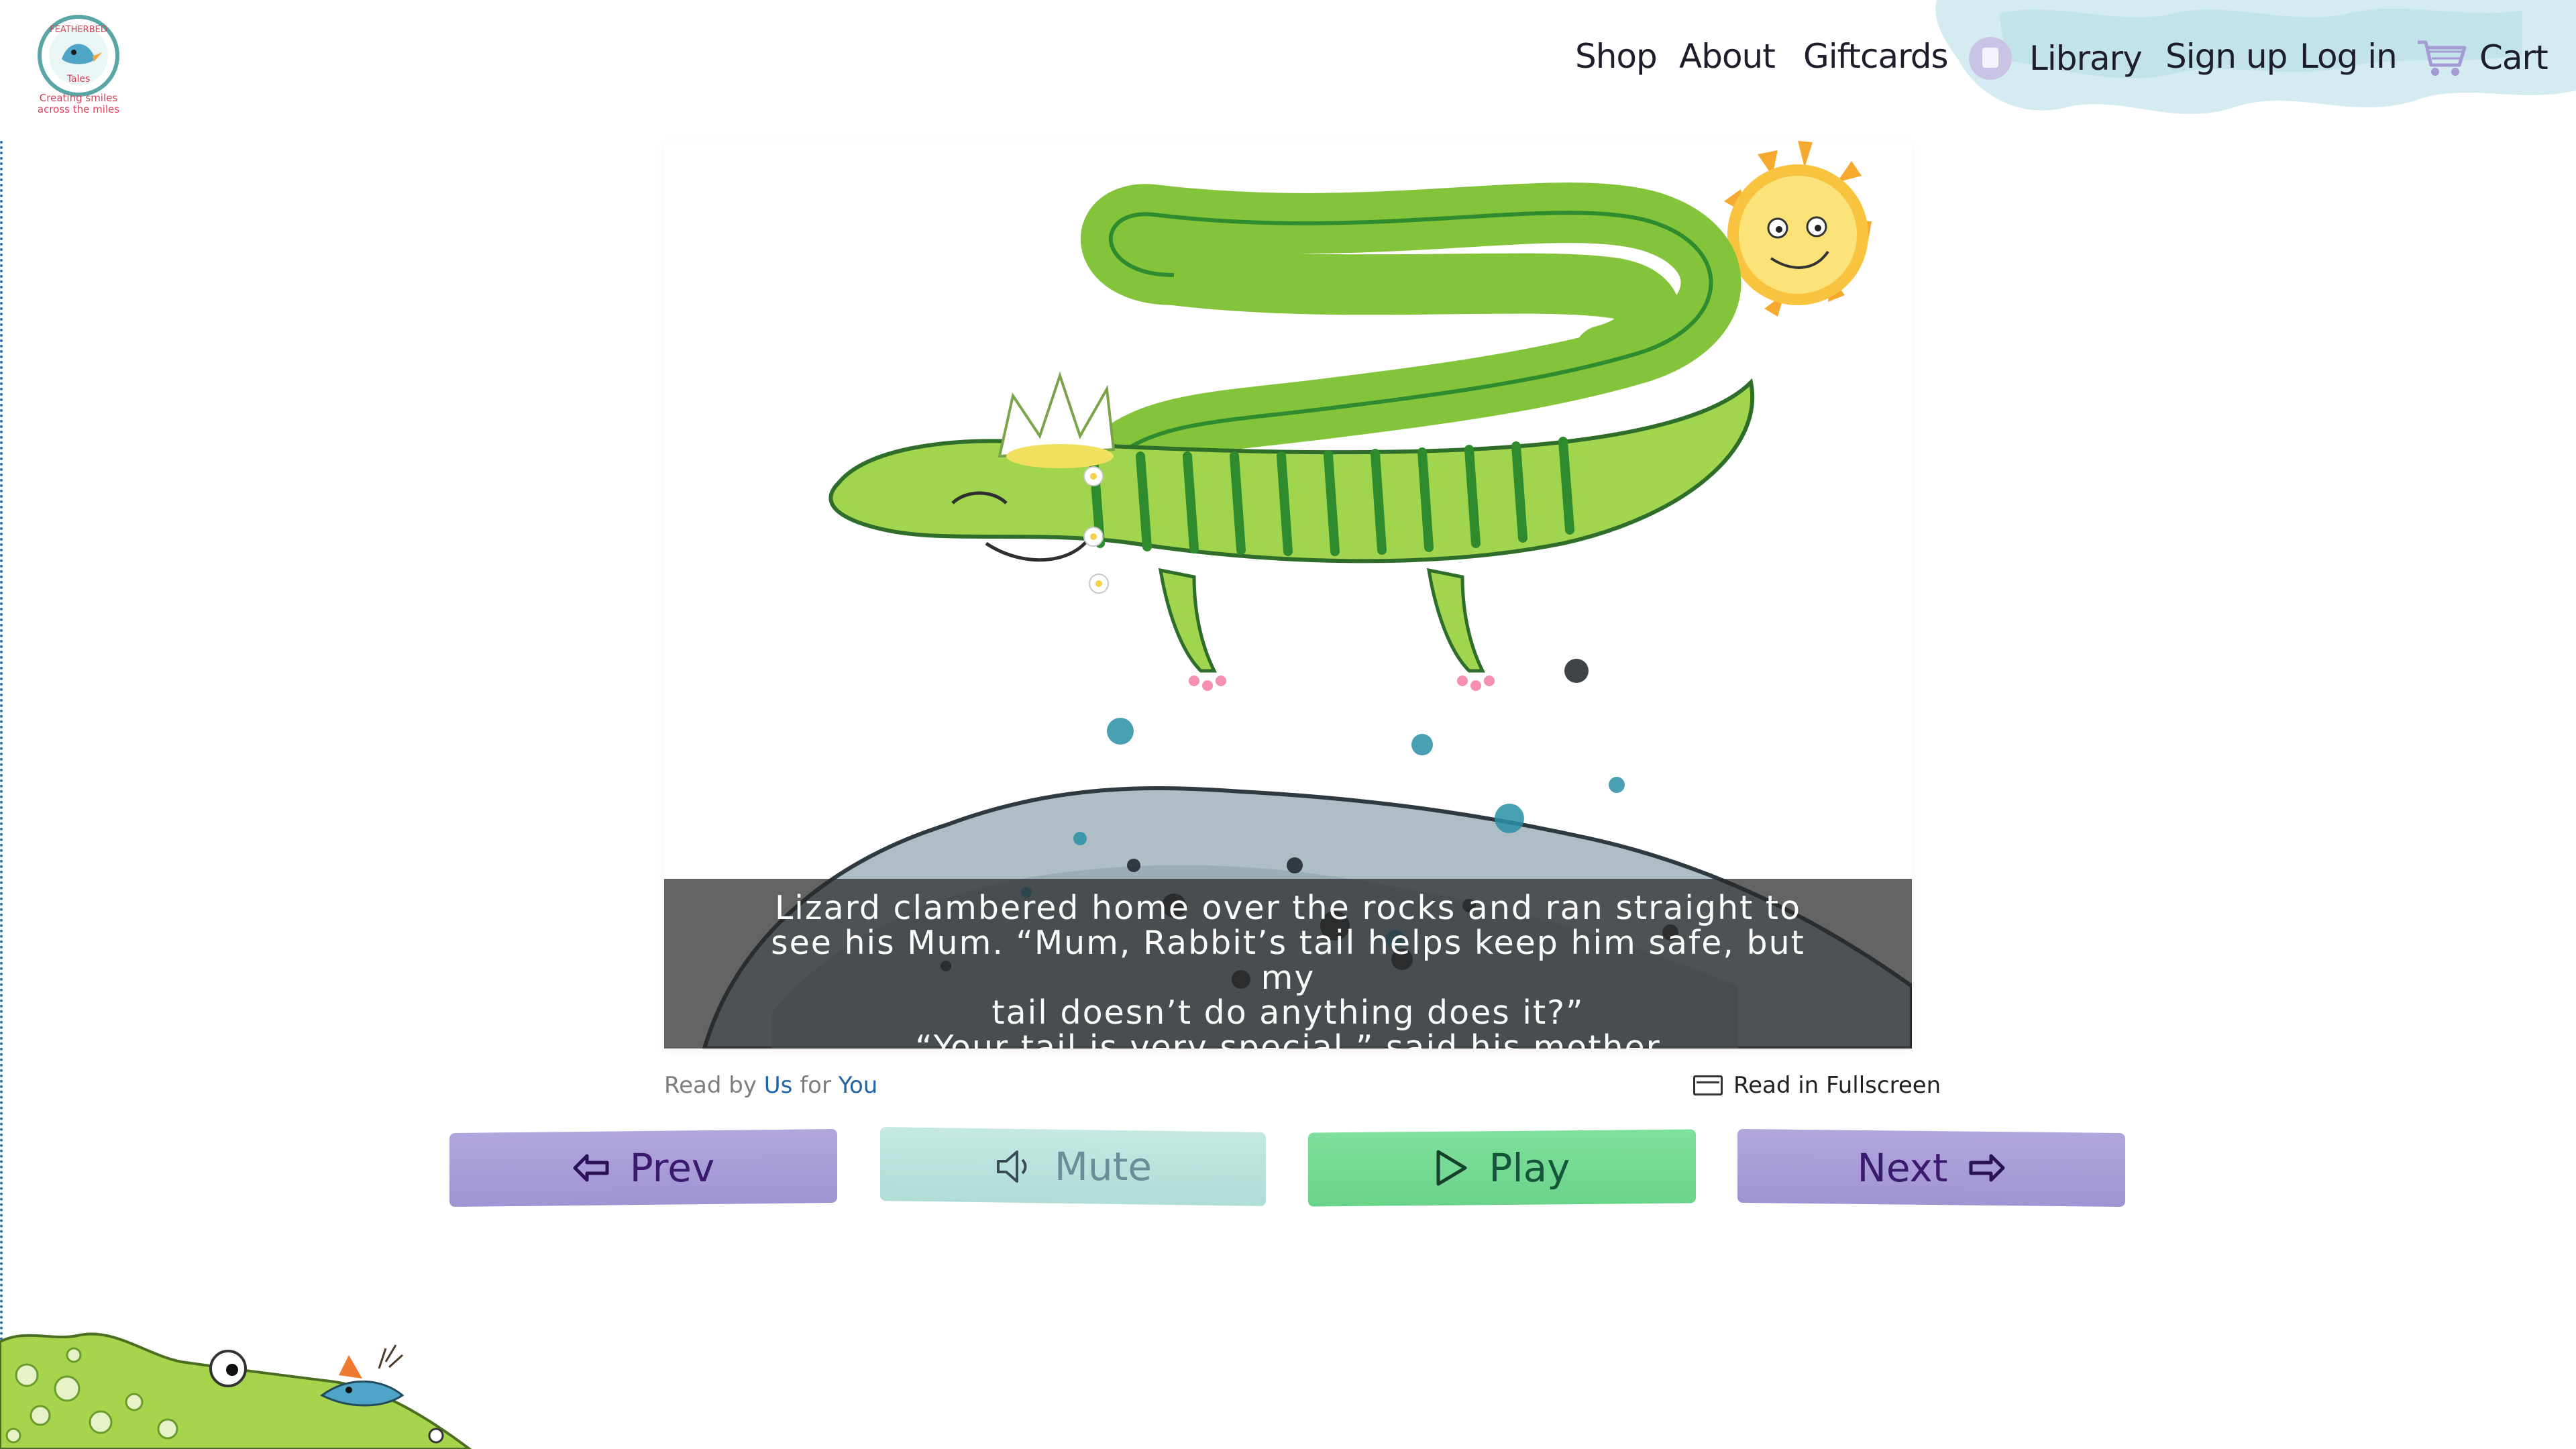  Describe the element at coordinates (1708, 1085) in the screenshot. I see `fullscreen-icon` at that location.